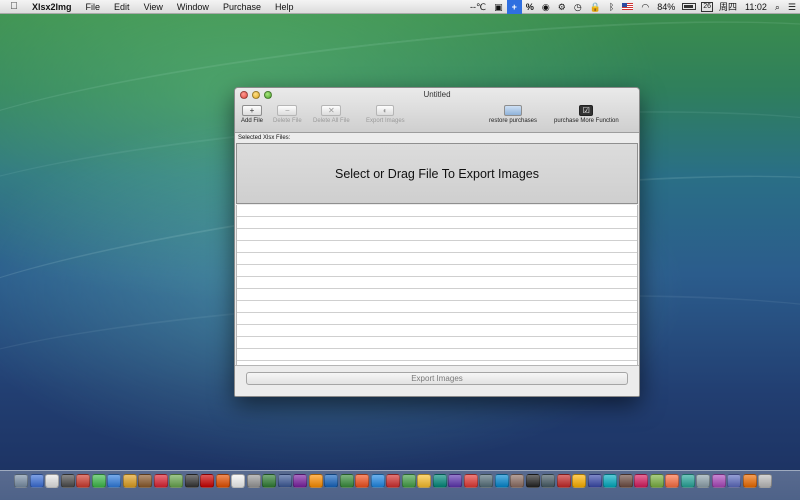  What do you see at coordinates (777, 7) in the screenshot?
I see `spotlight-search-icon: ⌕` at bounding box center [777, 7].